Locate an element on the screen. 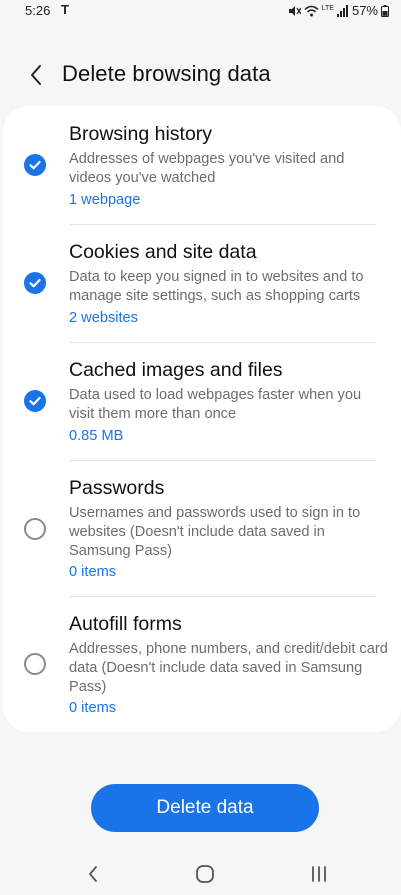 The height and width of the screenshot is (895, 401). back-button is located at coordinates (36, 75).